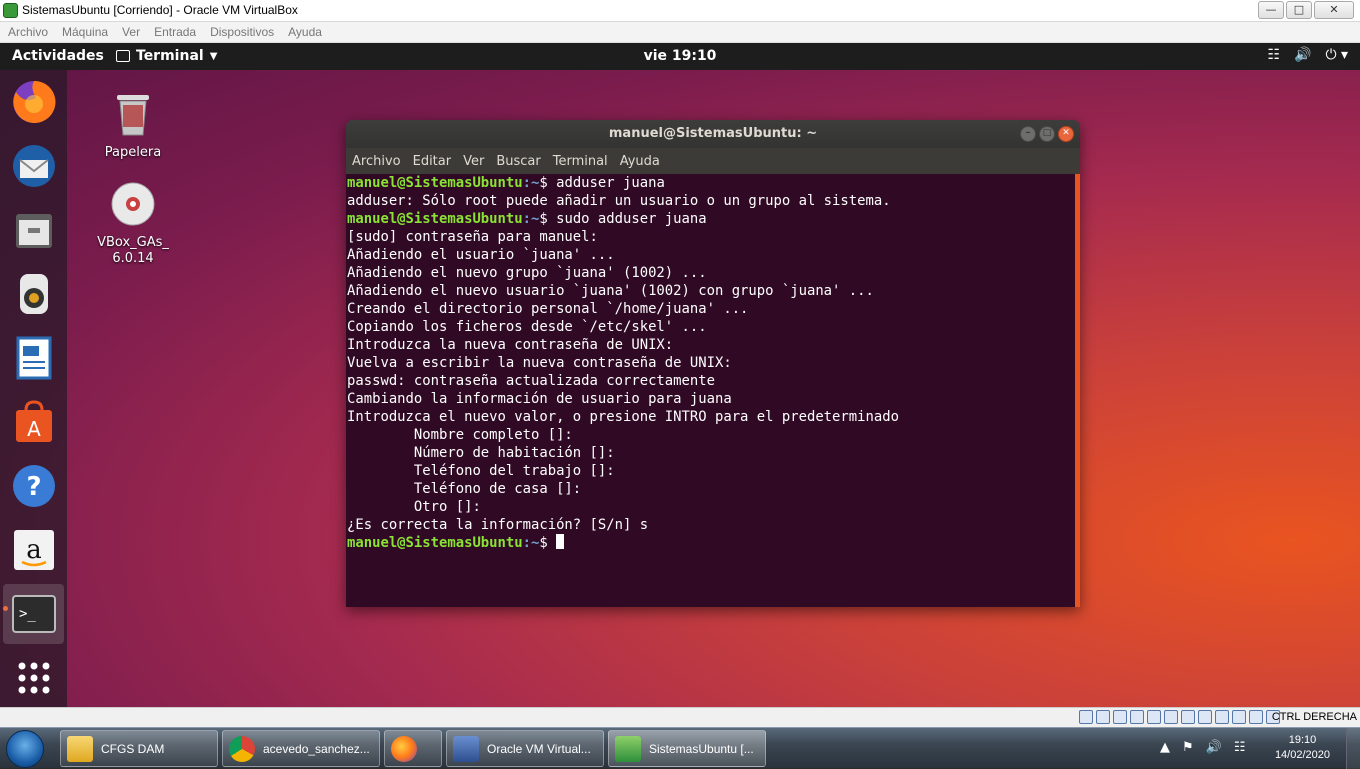 The height and width of the screenshot is (769, 1360). Describe the element at coordinates (413, 748) in the screenshot. I see `taskbar-btn-firefox` at that location.